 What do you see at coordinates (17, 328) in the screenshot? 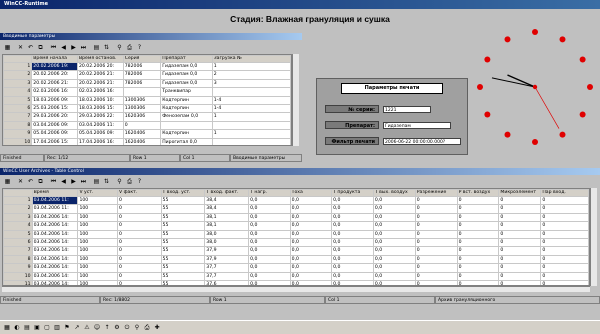
I see `chart-icon: ◐` at bounding box center [17, 328].